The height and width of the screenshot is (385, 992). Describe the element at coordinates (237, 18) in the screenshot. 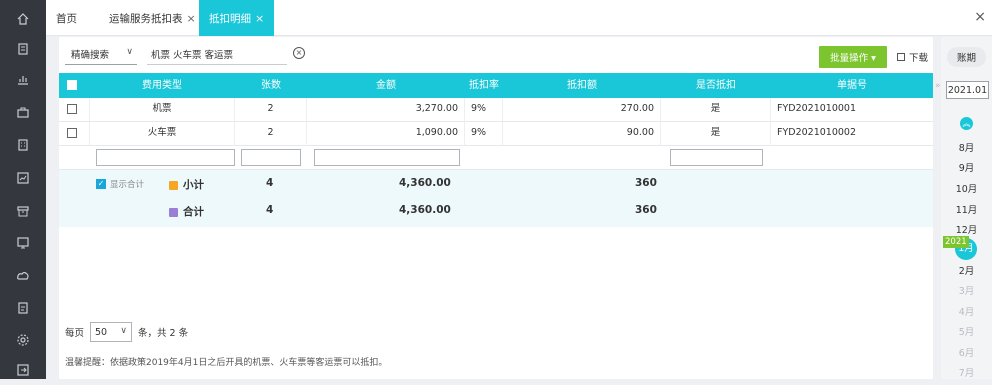

I see `tab-deduction-detail: 抵扣明细 ×` at that location.